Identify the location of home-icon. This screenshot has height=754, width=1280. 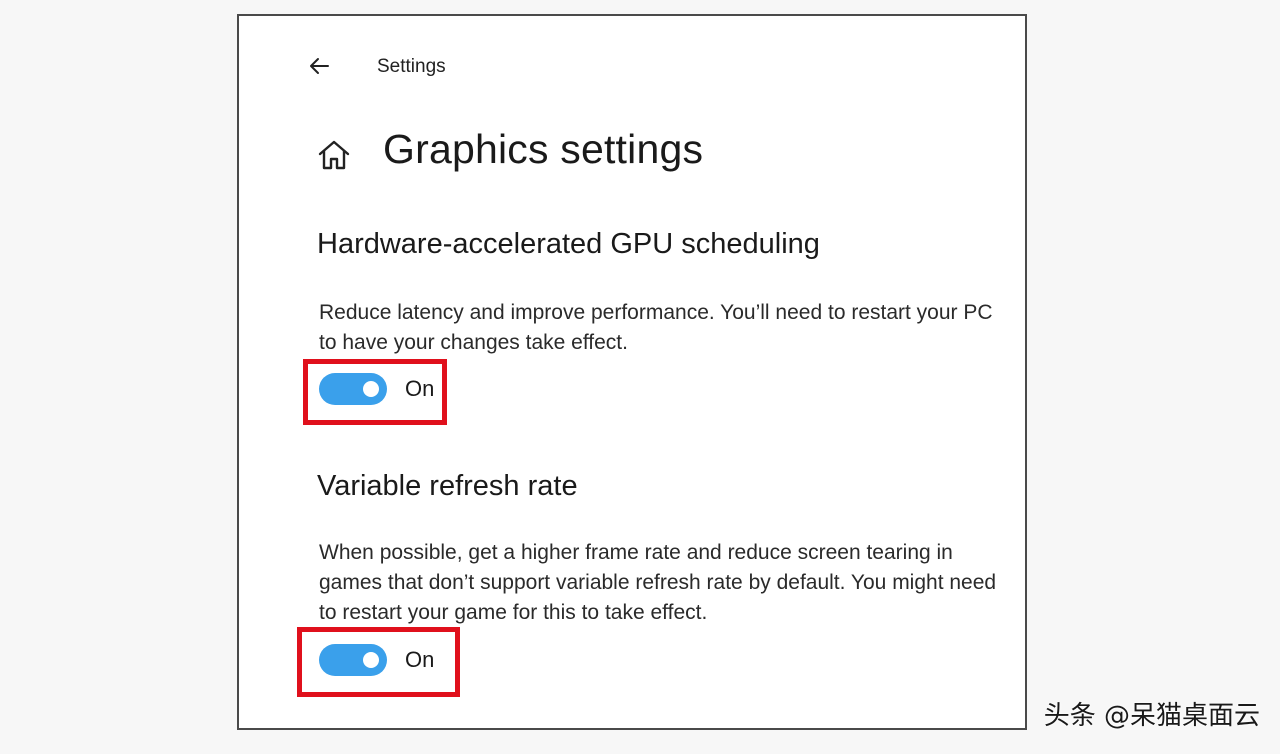
(334, 155).